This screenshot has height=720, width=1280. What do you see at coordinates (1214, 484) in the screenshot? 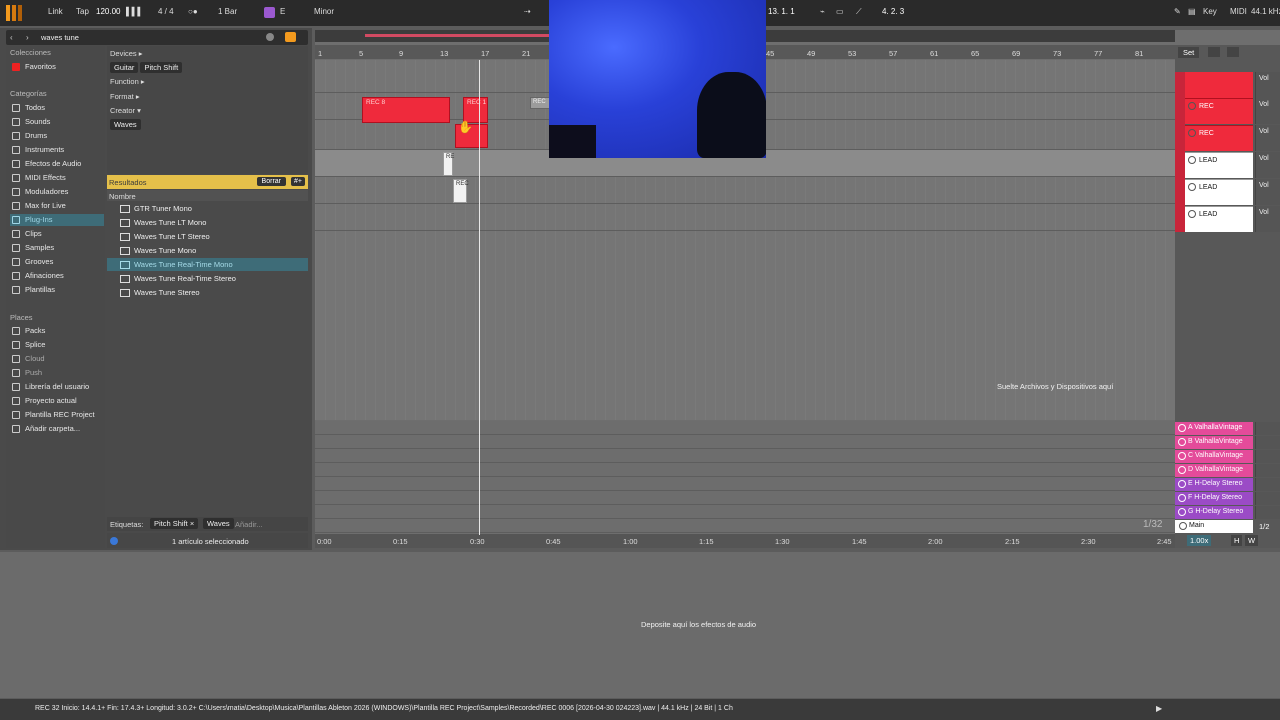
I see `return-track-header: E H-Delay Stereo` at bounding box center [1214, 484].